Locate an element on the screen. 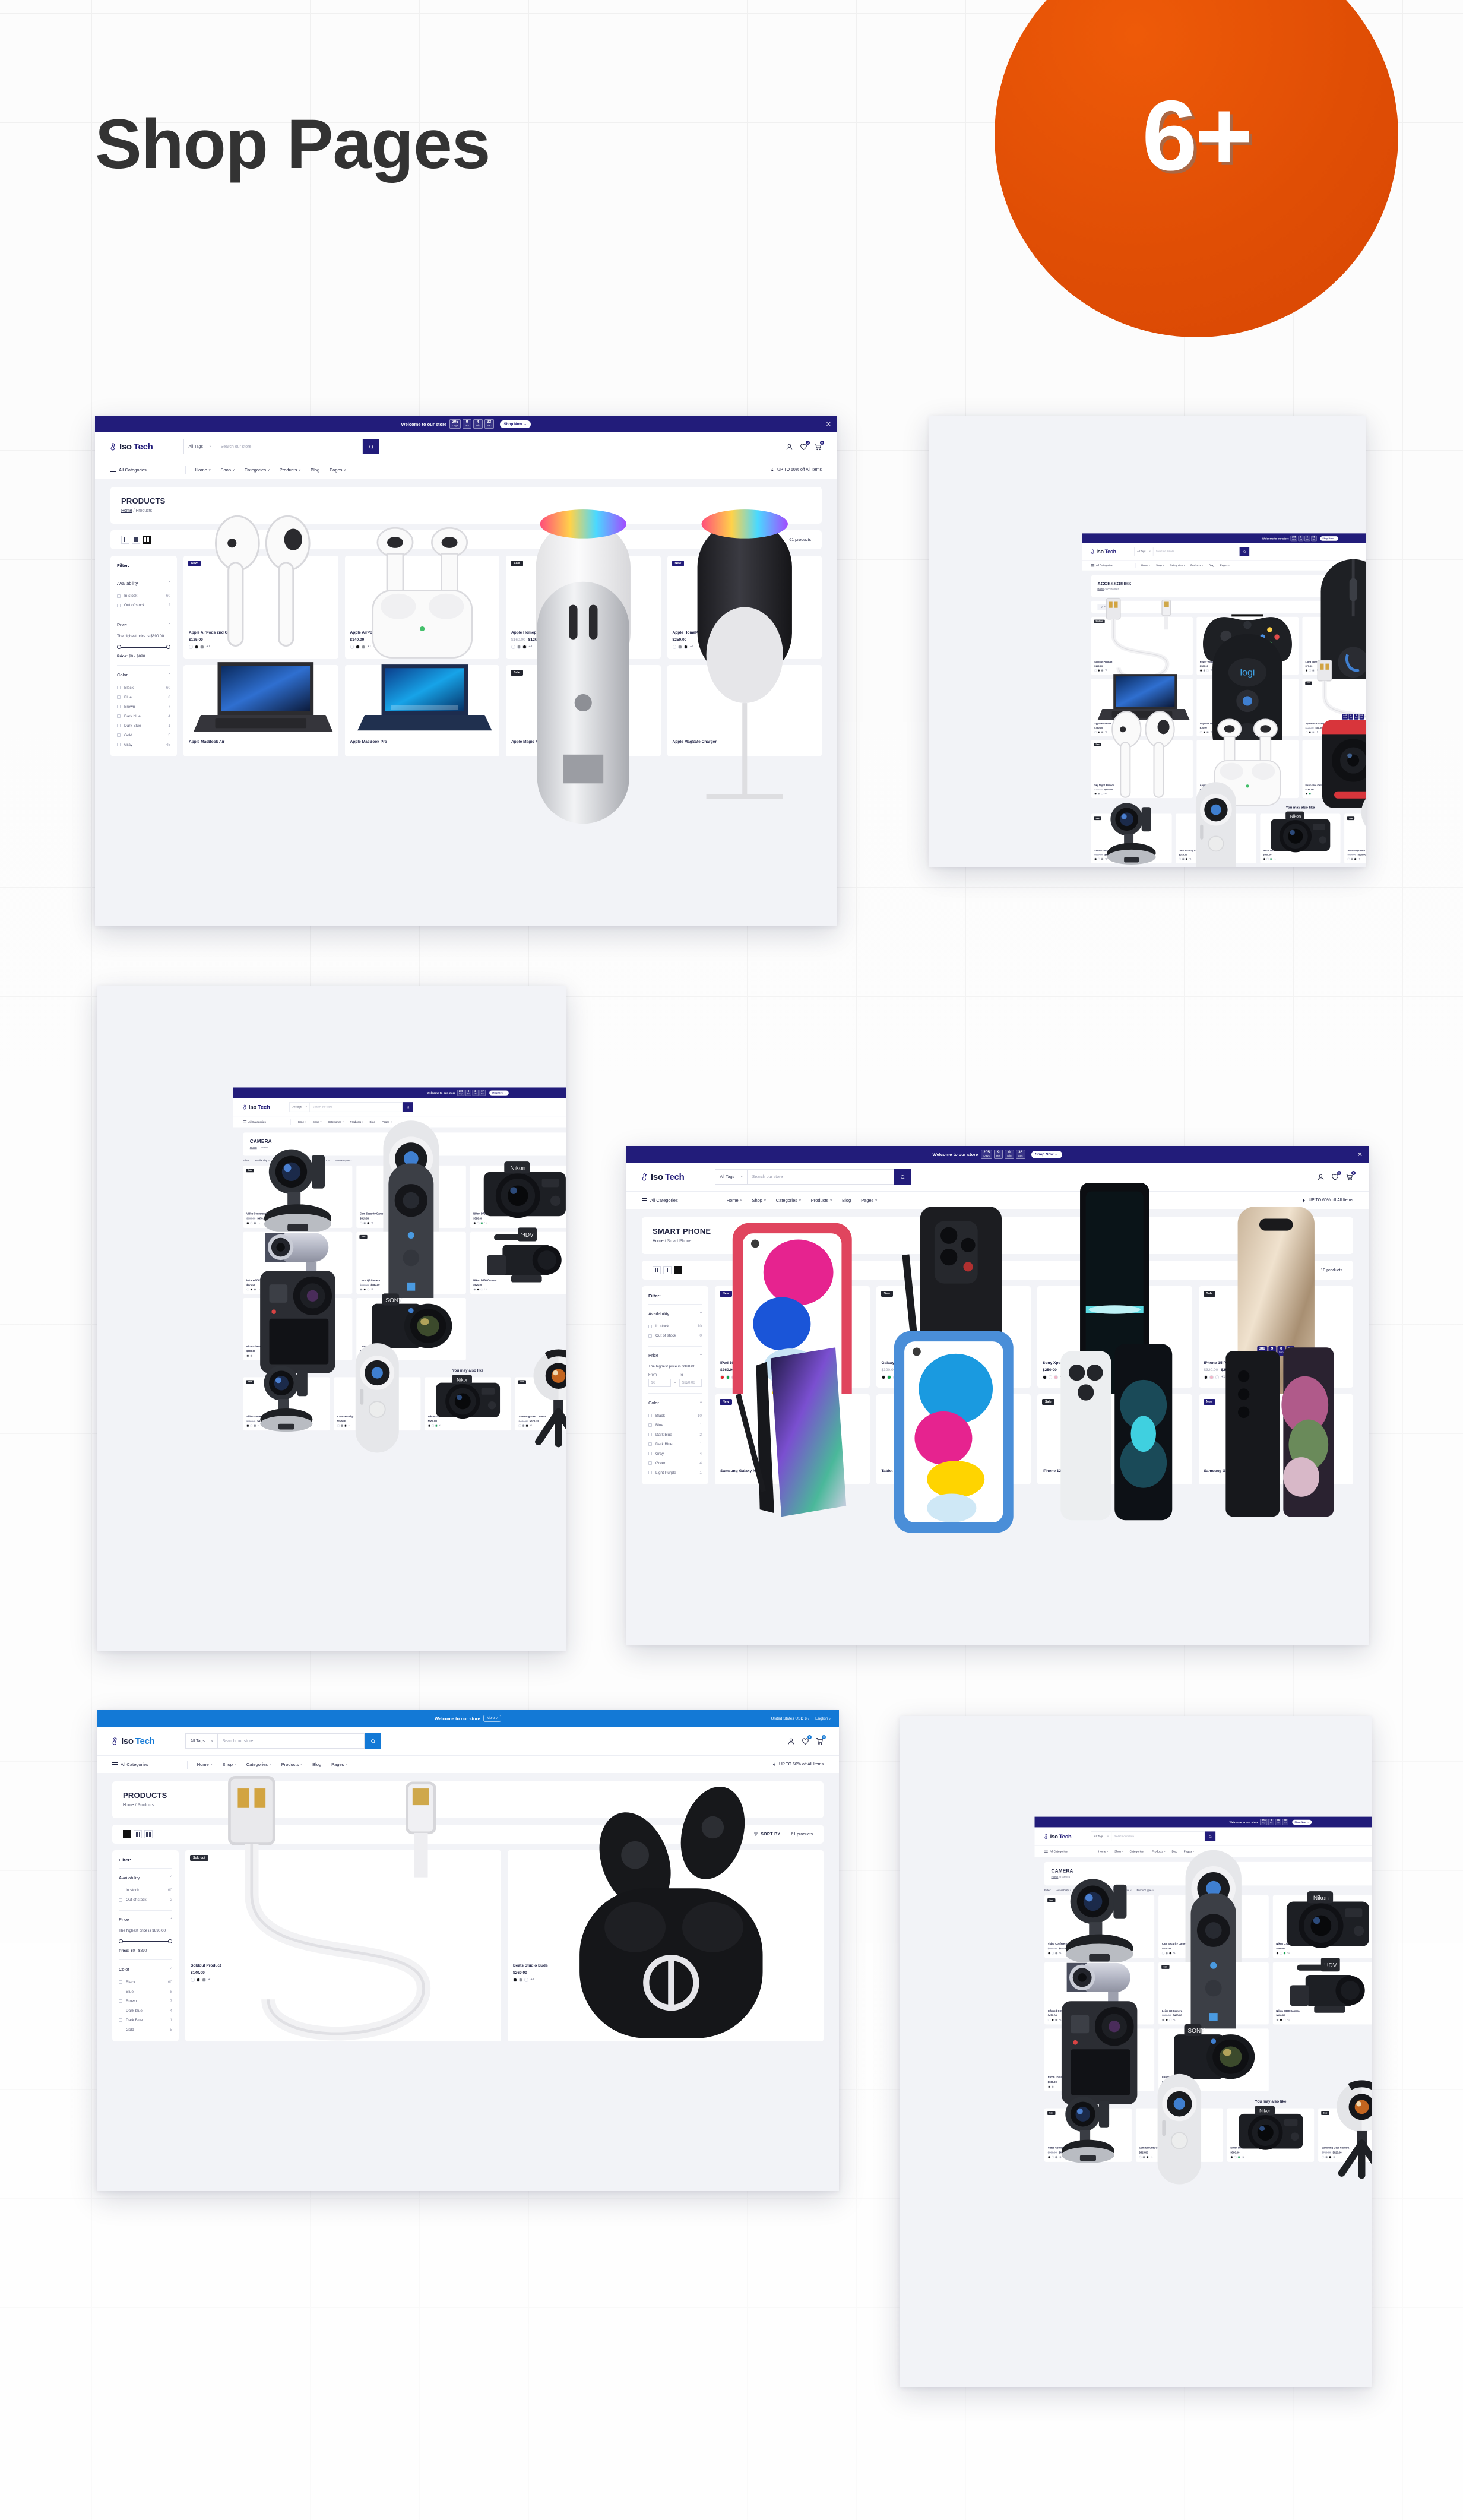  availability-option: In stock 60 is located at coordinates (145, 1890).